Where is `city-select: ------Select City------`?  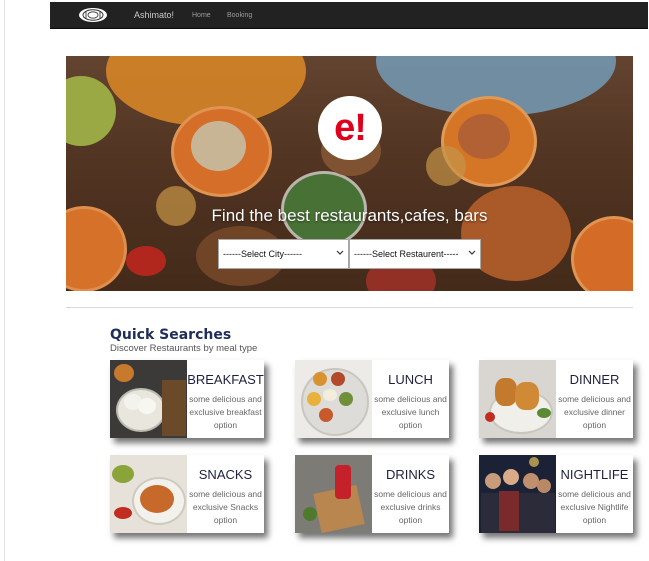 city-select: ------Select City------ is located at coordinates (283, 254).